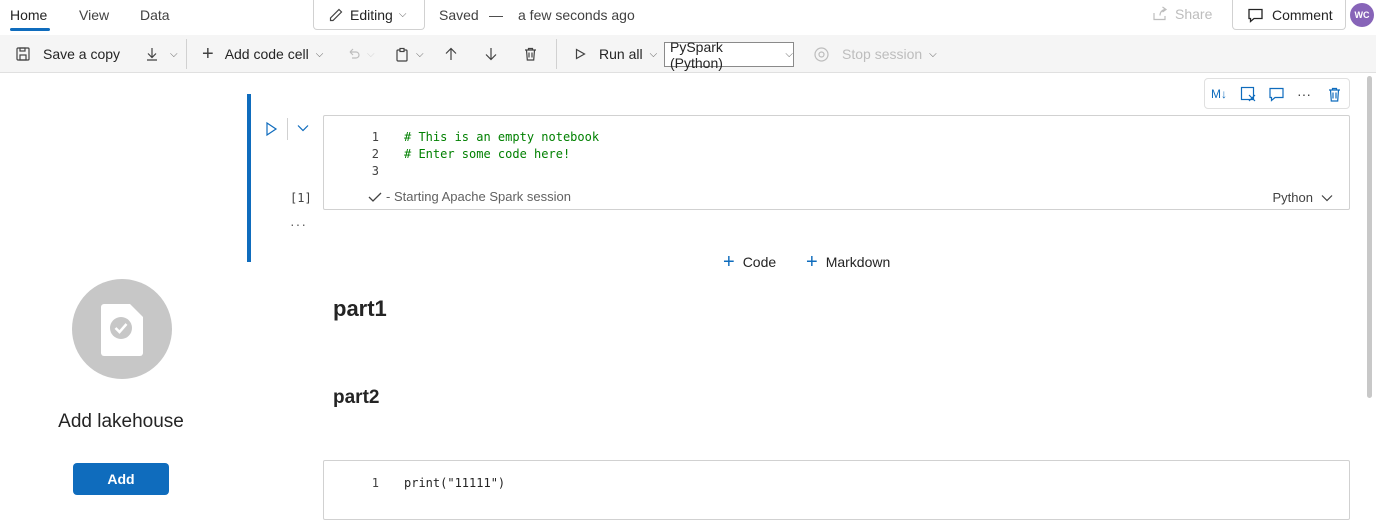  What do you see at coordinates (1160, 13) in the screenshot?
I see `share-icon` at bounding box center [1160, 13].